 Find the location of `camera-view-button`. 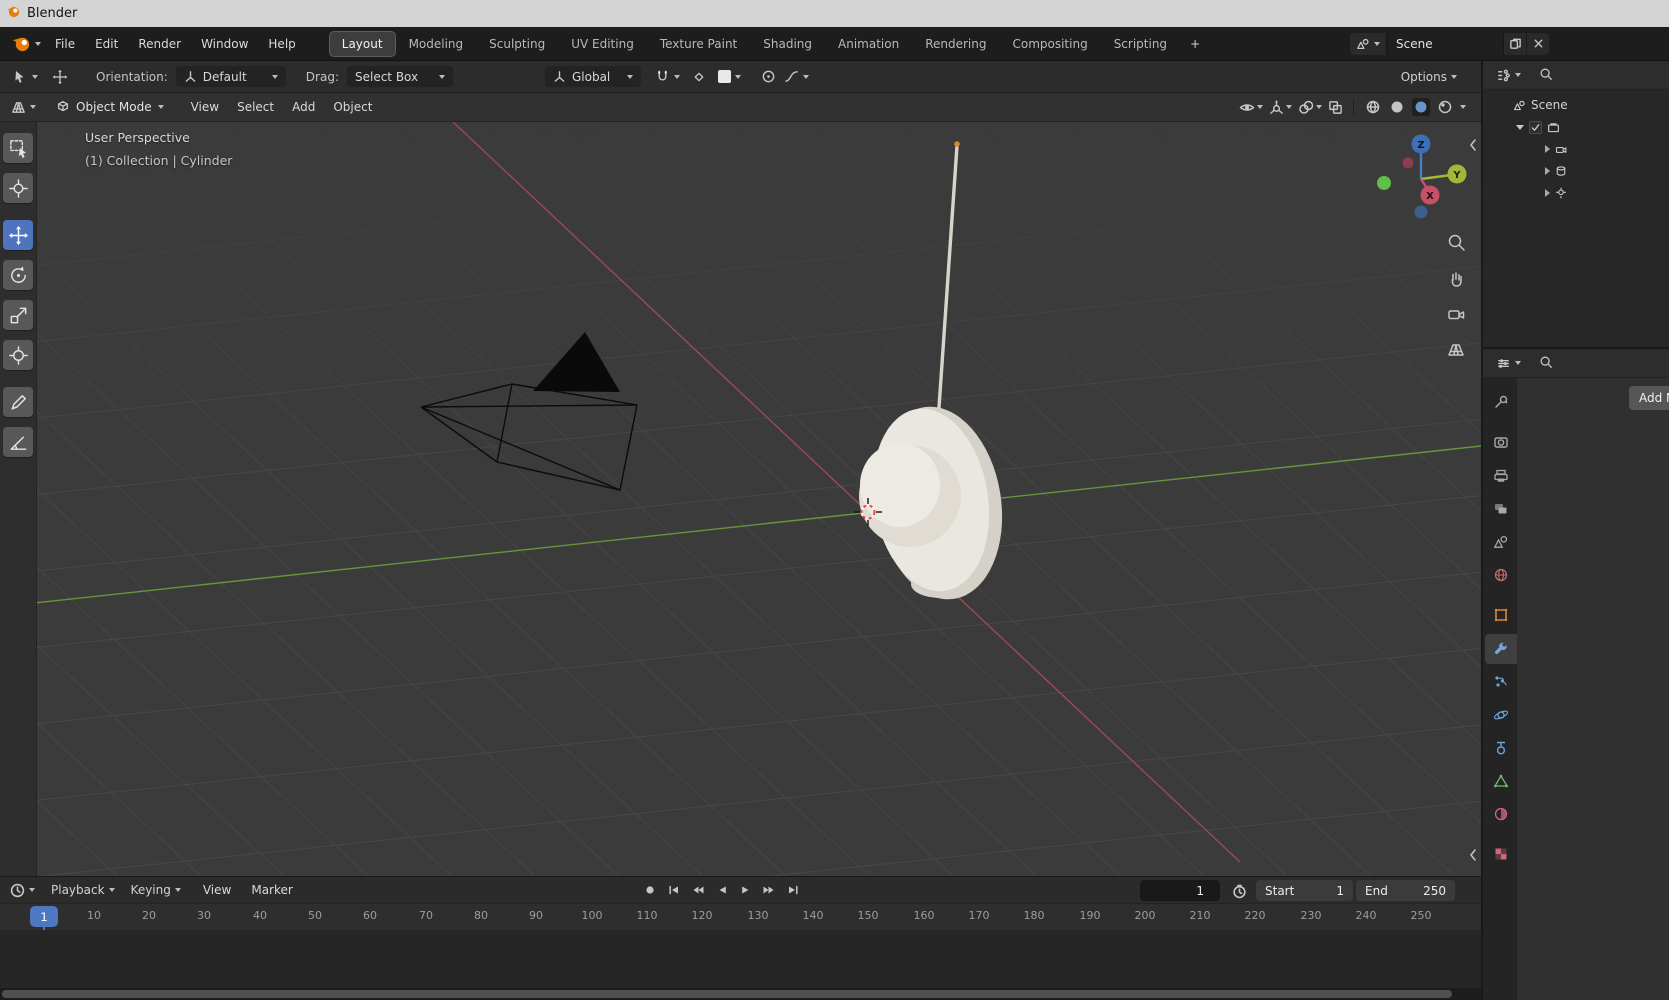

camera-view-button is located at coordinates (1456, 314).